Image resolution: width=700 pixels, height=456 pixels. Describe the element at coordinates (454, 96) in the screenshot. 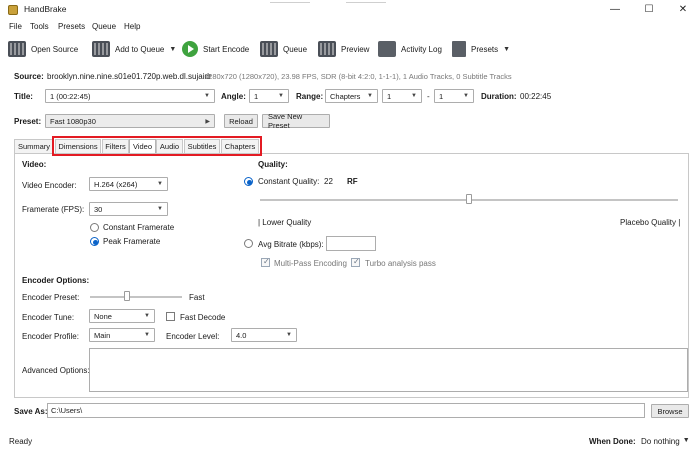

I see `range-end-select: 1 ▼` at that location.